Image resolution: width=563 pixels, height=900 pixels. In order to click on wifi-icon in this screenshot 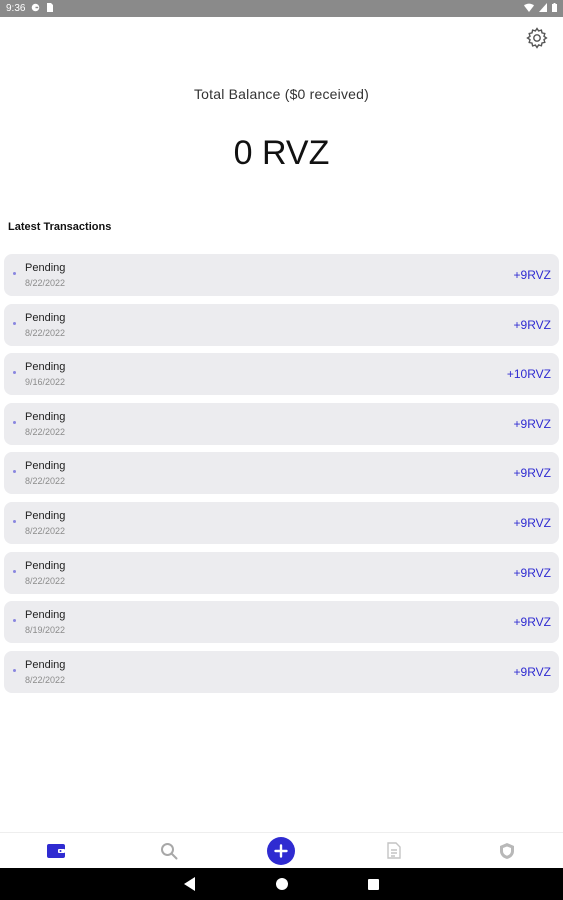, I will do `click(529, 9)`.